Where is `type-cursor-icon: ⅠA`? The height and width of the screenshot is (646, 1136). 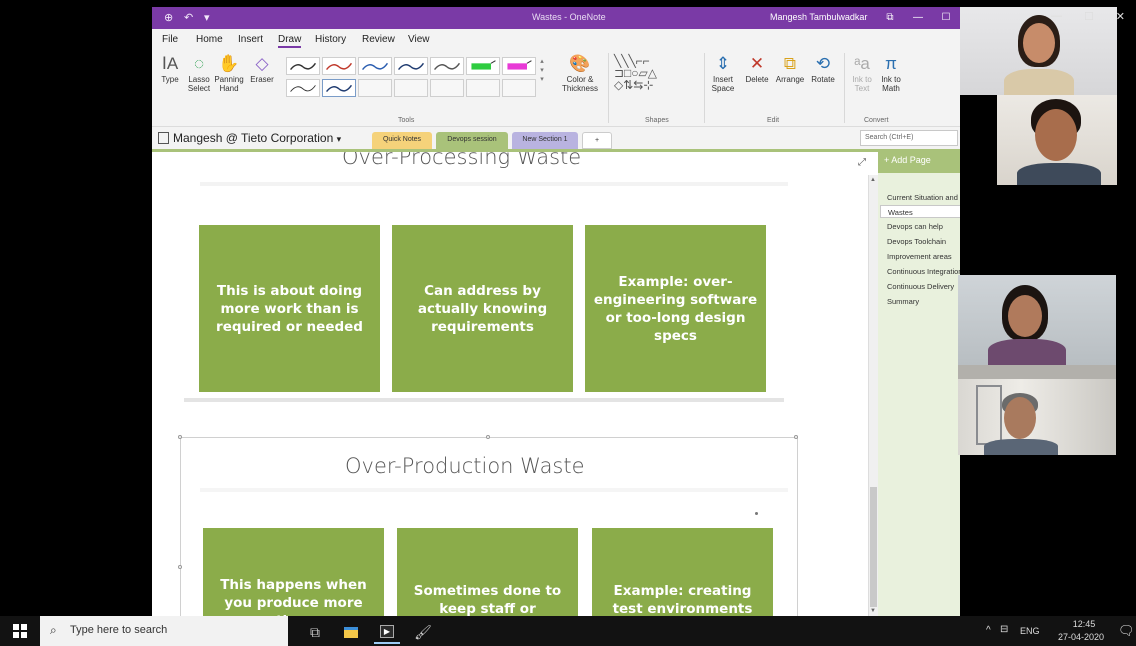
type-cursor-icon: ⅠA is located at coordinates (170, 63).